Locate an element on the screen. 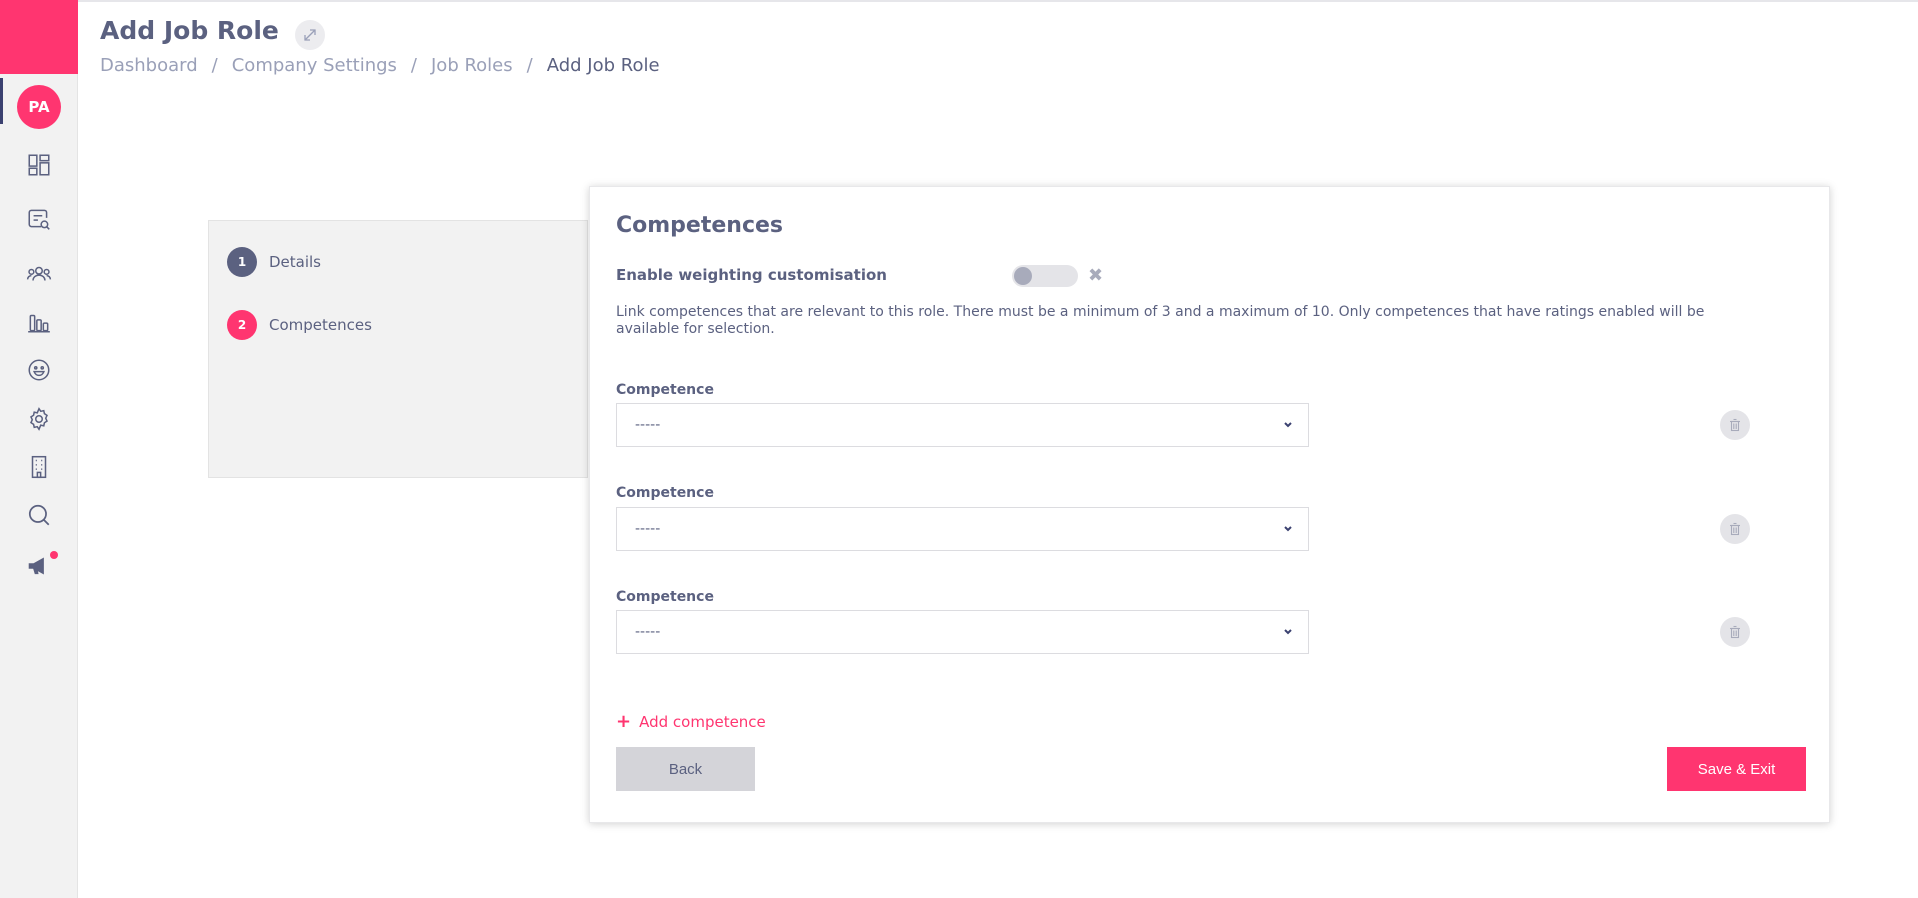 The image size is (1918, 898). step-number: 1 is located at coordinates (242, 262).